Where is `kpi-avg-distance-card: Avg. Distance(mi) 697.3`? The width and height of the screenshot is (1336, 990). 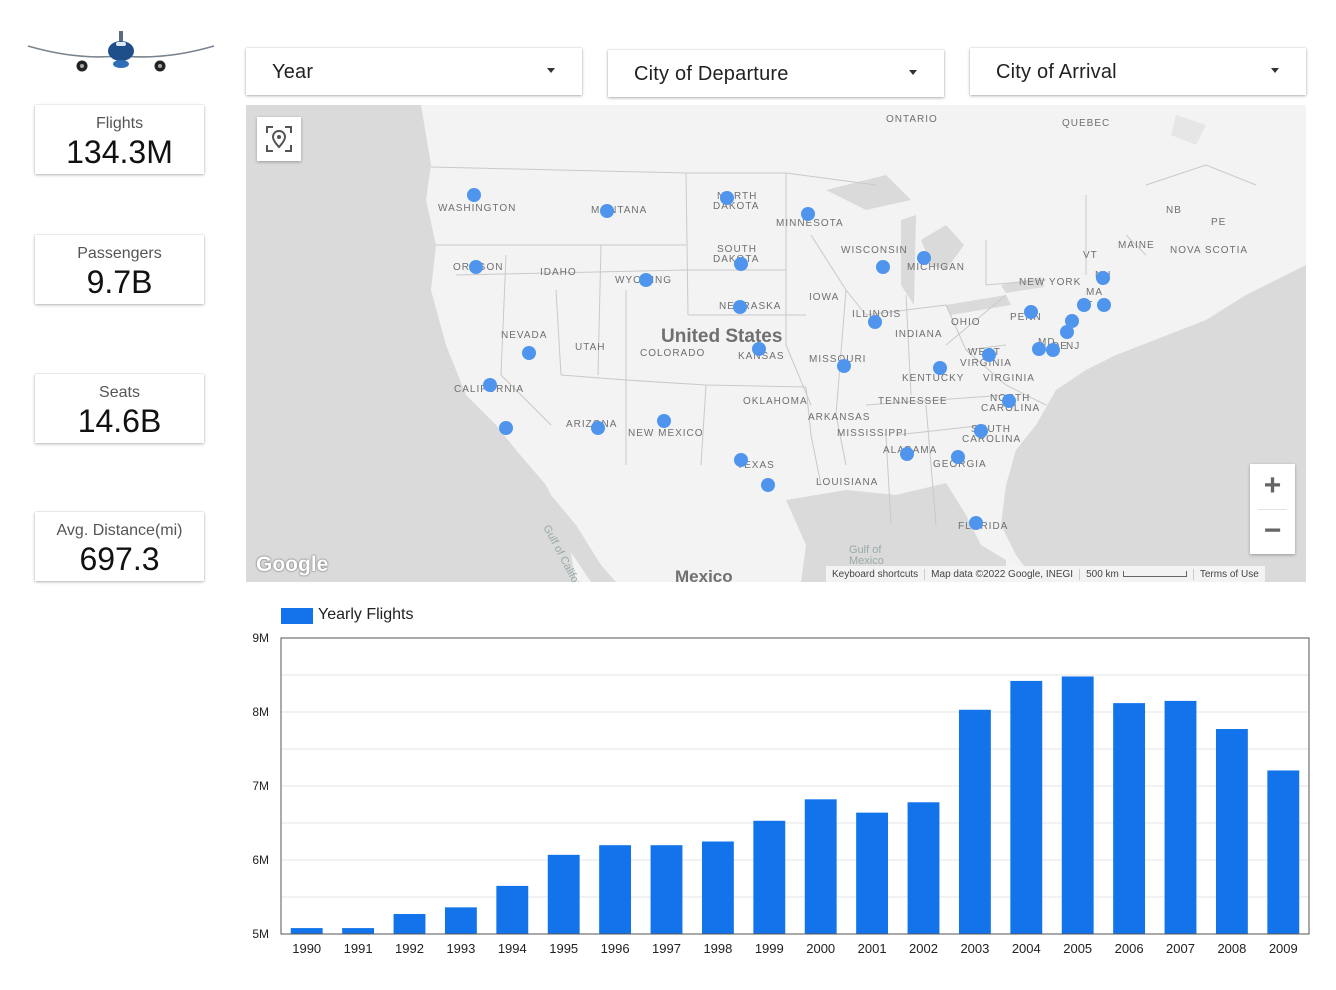
kpi-avg-distance-card: Avg. Distance(mi) 697.3 is located at coordinates (119, 546).